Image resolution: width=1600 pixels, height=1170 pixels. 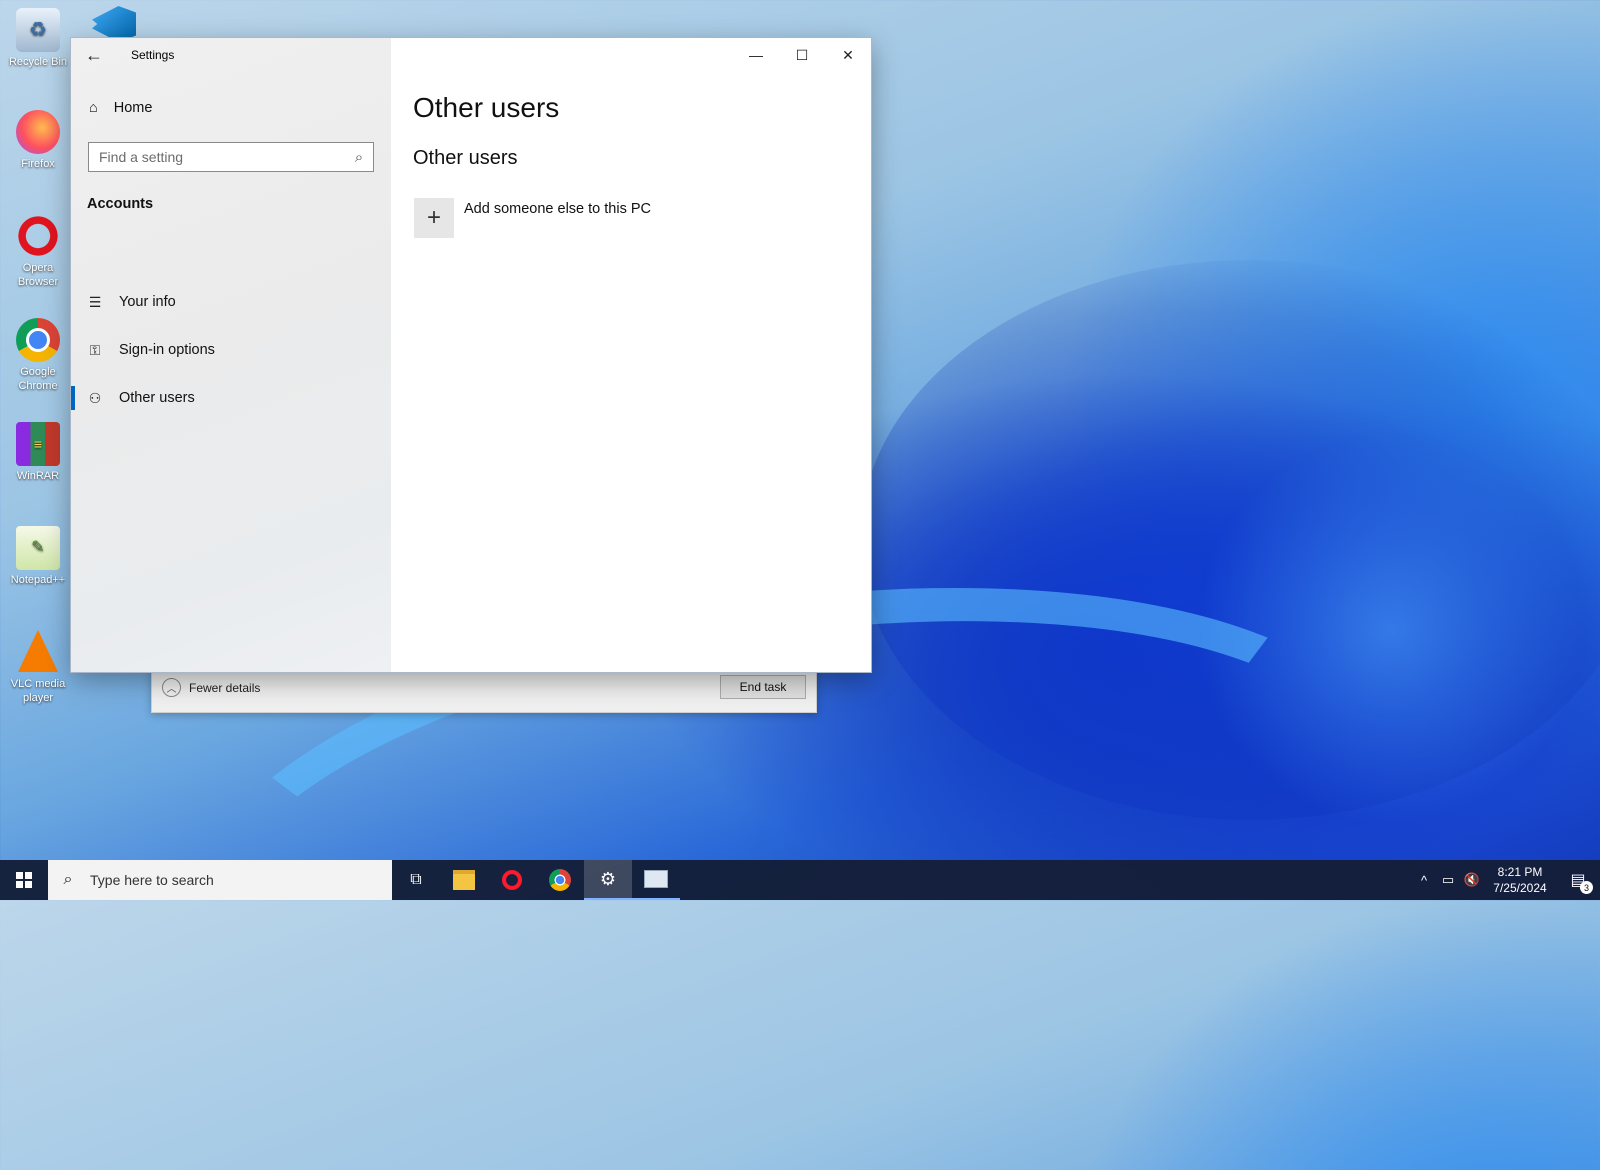 I want to click on nav-section-title: Accounts, so click(x=120, y=204).